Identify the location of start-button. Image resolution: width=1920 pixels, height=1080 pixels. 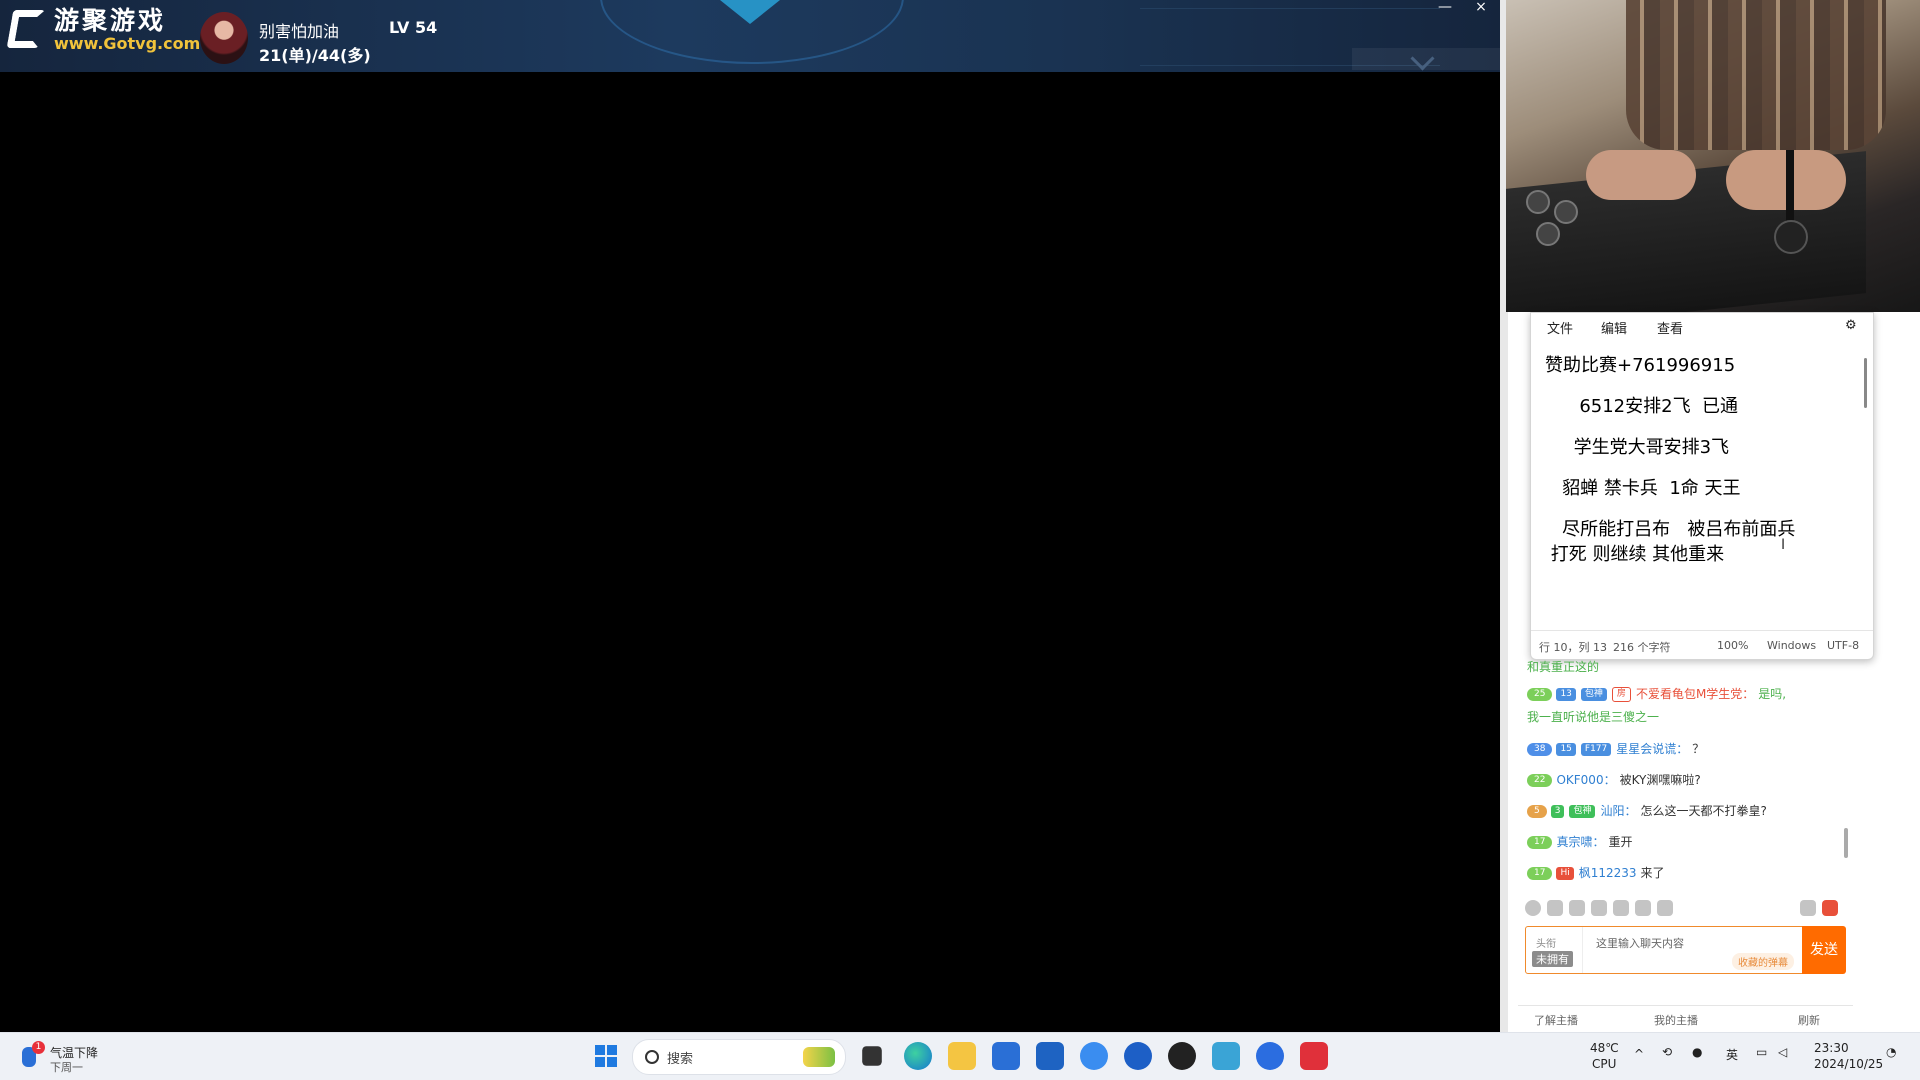
(606, 1056).